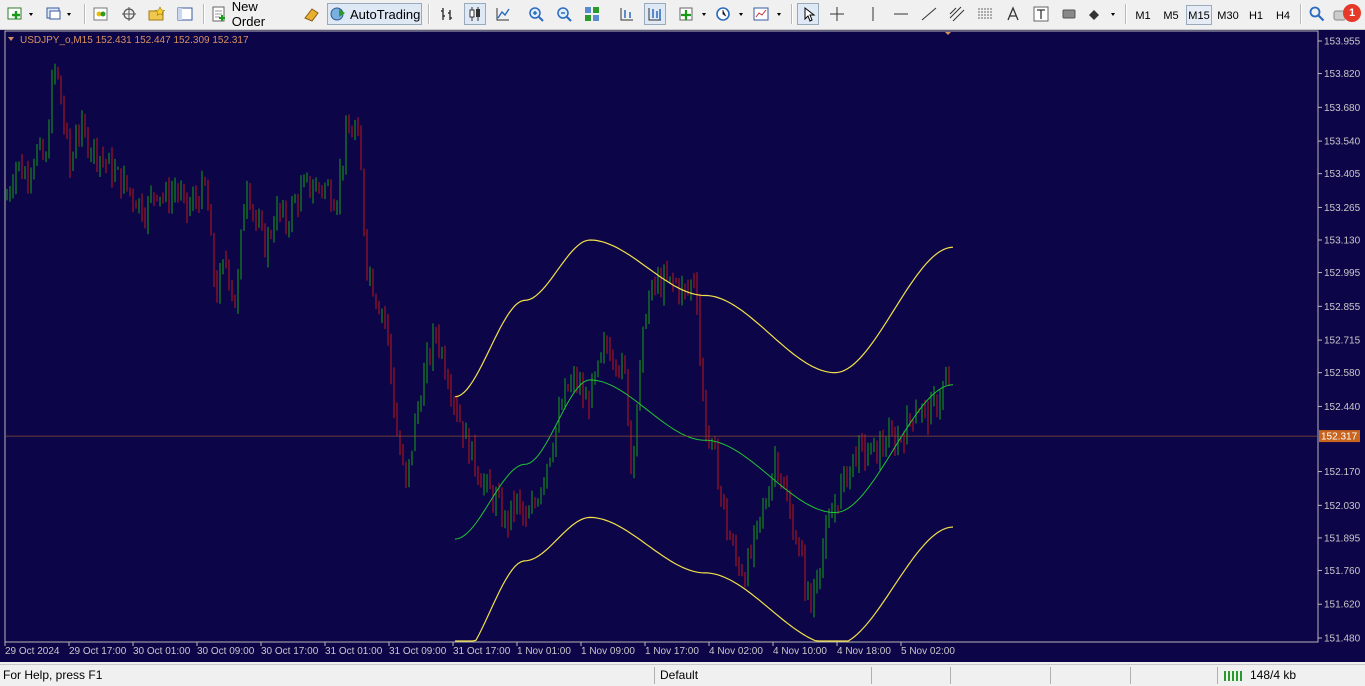 The width and height of the screenshot is (1365, 686). I want to click on trendline-icon, so click(929, 14).